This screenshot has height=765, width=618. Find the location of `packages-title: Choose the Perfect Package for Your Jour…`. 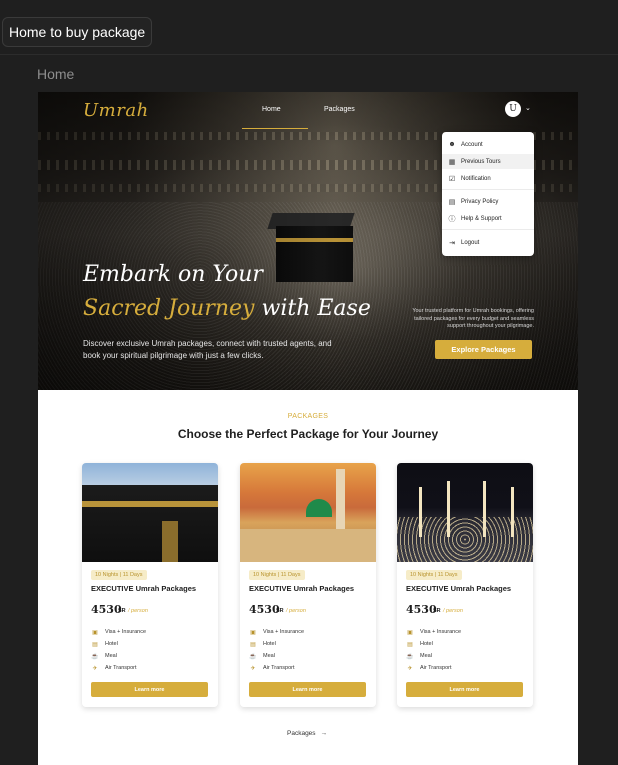

packages-title: Choose the Perfect Package for Your Jour… is located at coordinates (308, 434).